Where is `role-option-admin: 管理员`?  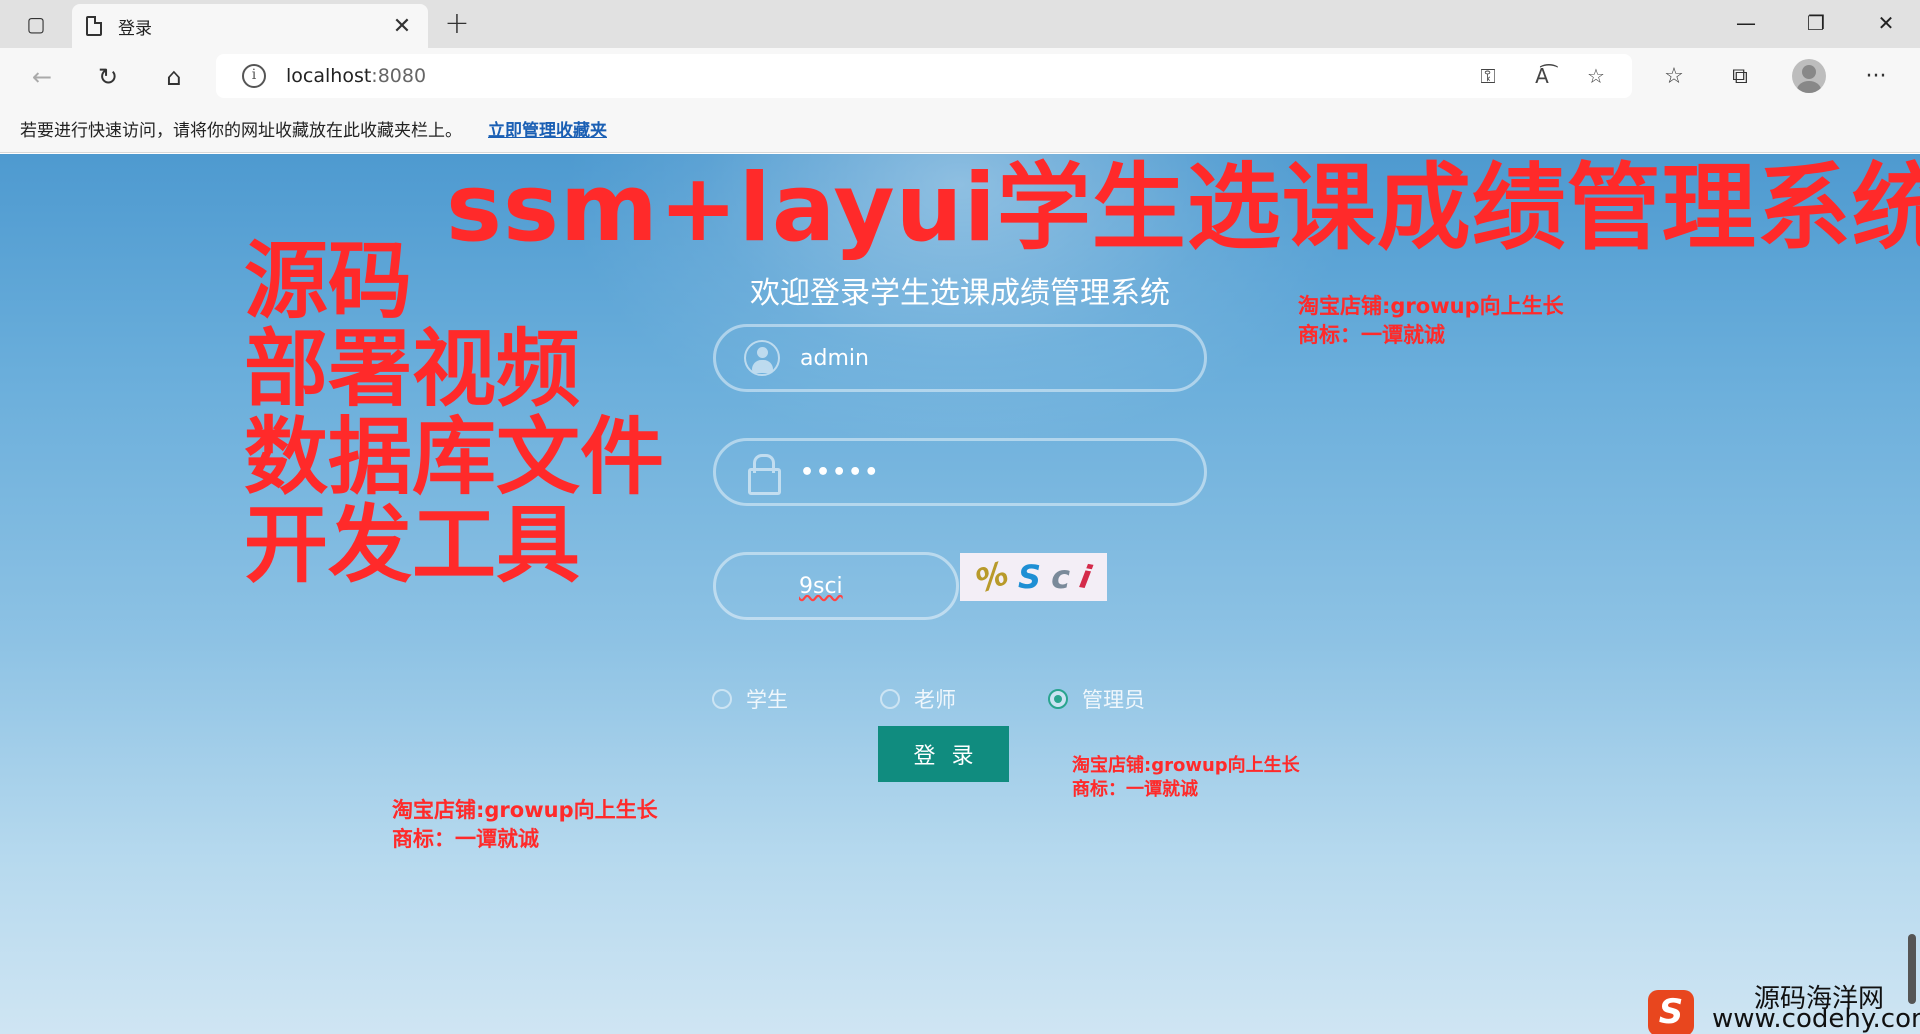
role-option-admin: 管理员 is located at coordinates (1096, 699).